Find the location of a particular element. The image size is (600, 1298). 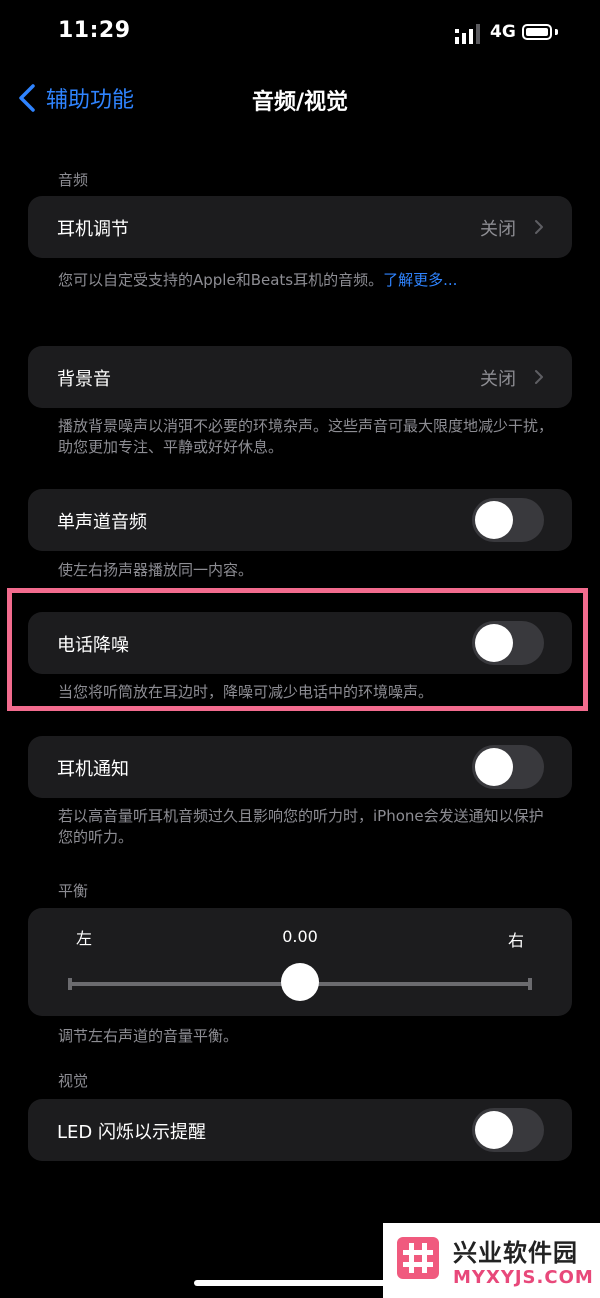

battery-tip is located at coordinates (556, 32).